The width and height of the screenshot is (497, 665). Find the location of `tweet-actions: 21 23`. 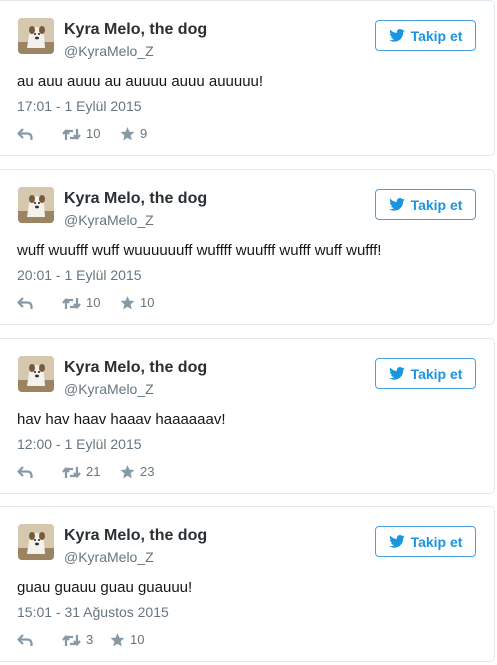

tweet-actions: 21 23 is located at coordinates (85, 472).